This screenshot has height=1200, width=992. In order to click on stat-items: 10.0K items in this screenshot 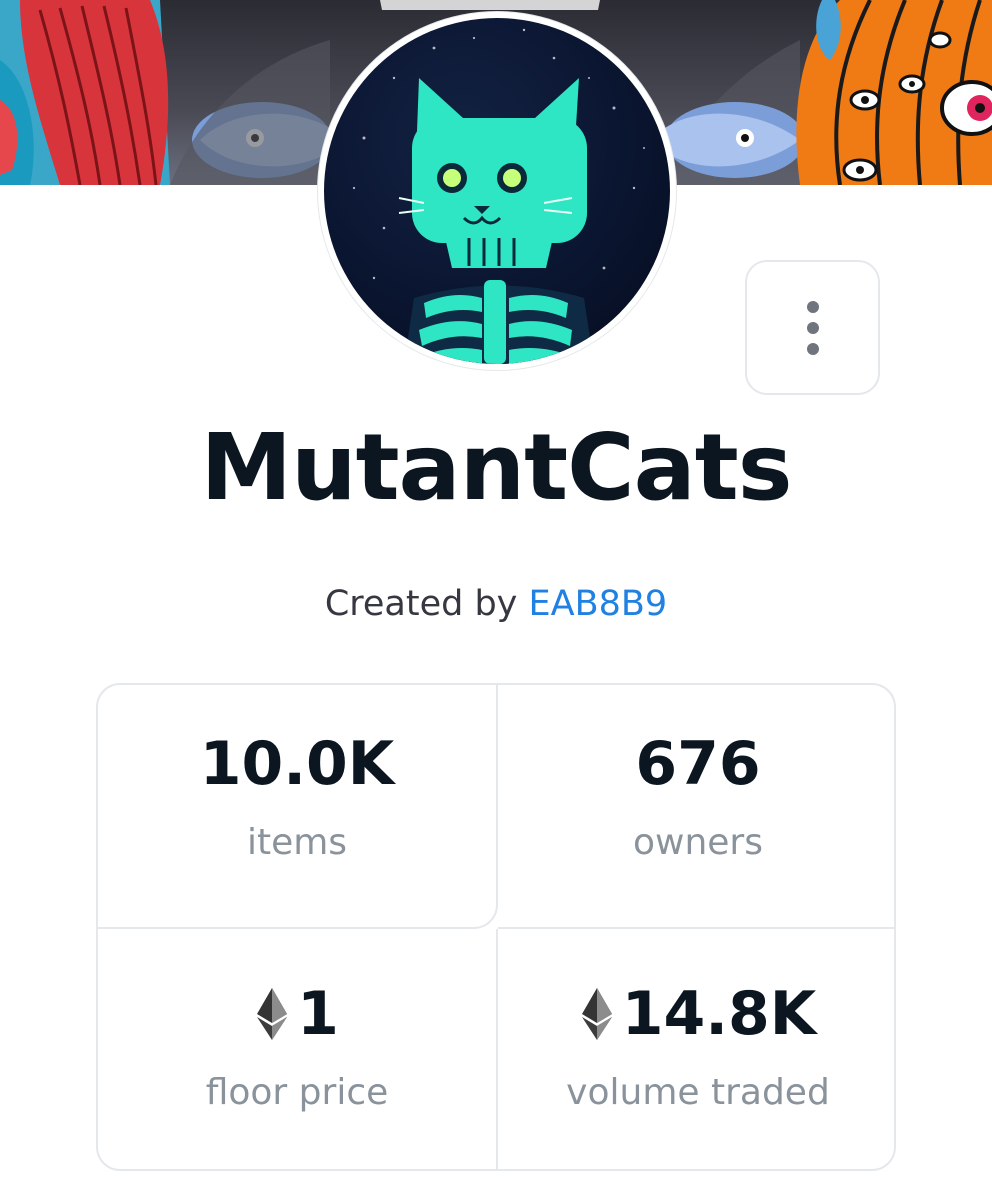, I will do `click(298, 807)`.